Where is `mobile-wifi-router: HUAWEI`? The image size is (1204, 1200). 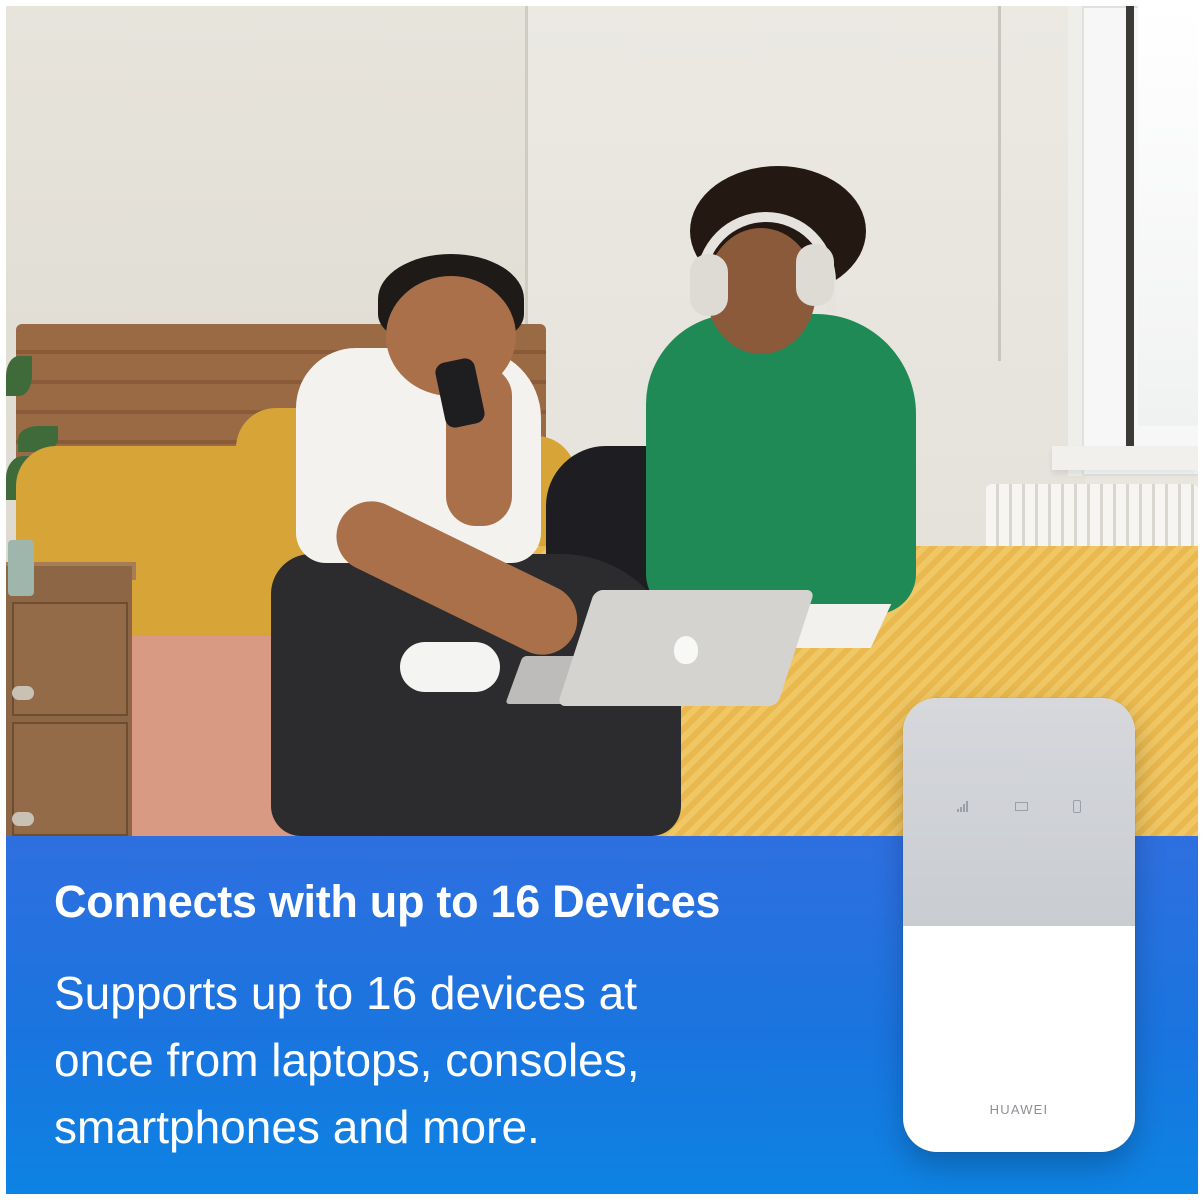
mobile-wifi-router: HUAWEI is located at coordinates (1019, 925).